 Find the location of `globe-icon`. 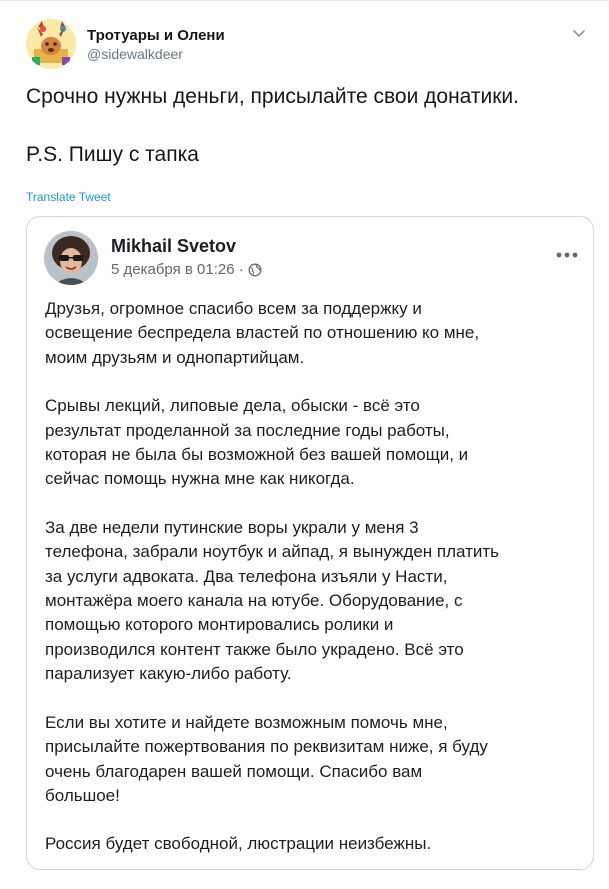

globe-icon is located at coordinates (255, 270).